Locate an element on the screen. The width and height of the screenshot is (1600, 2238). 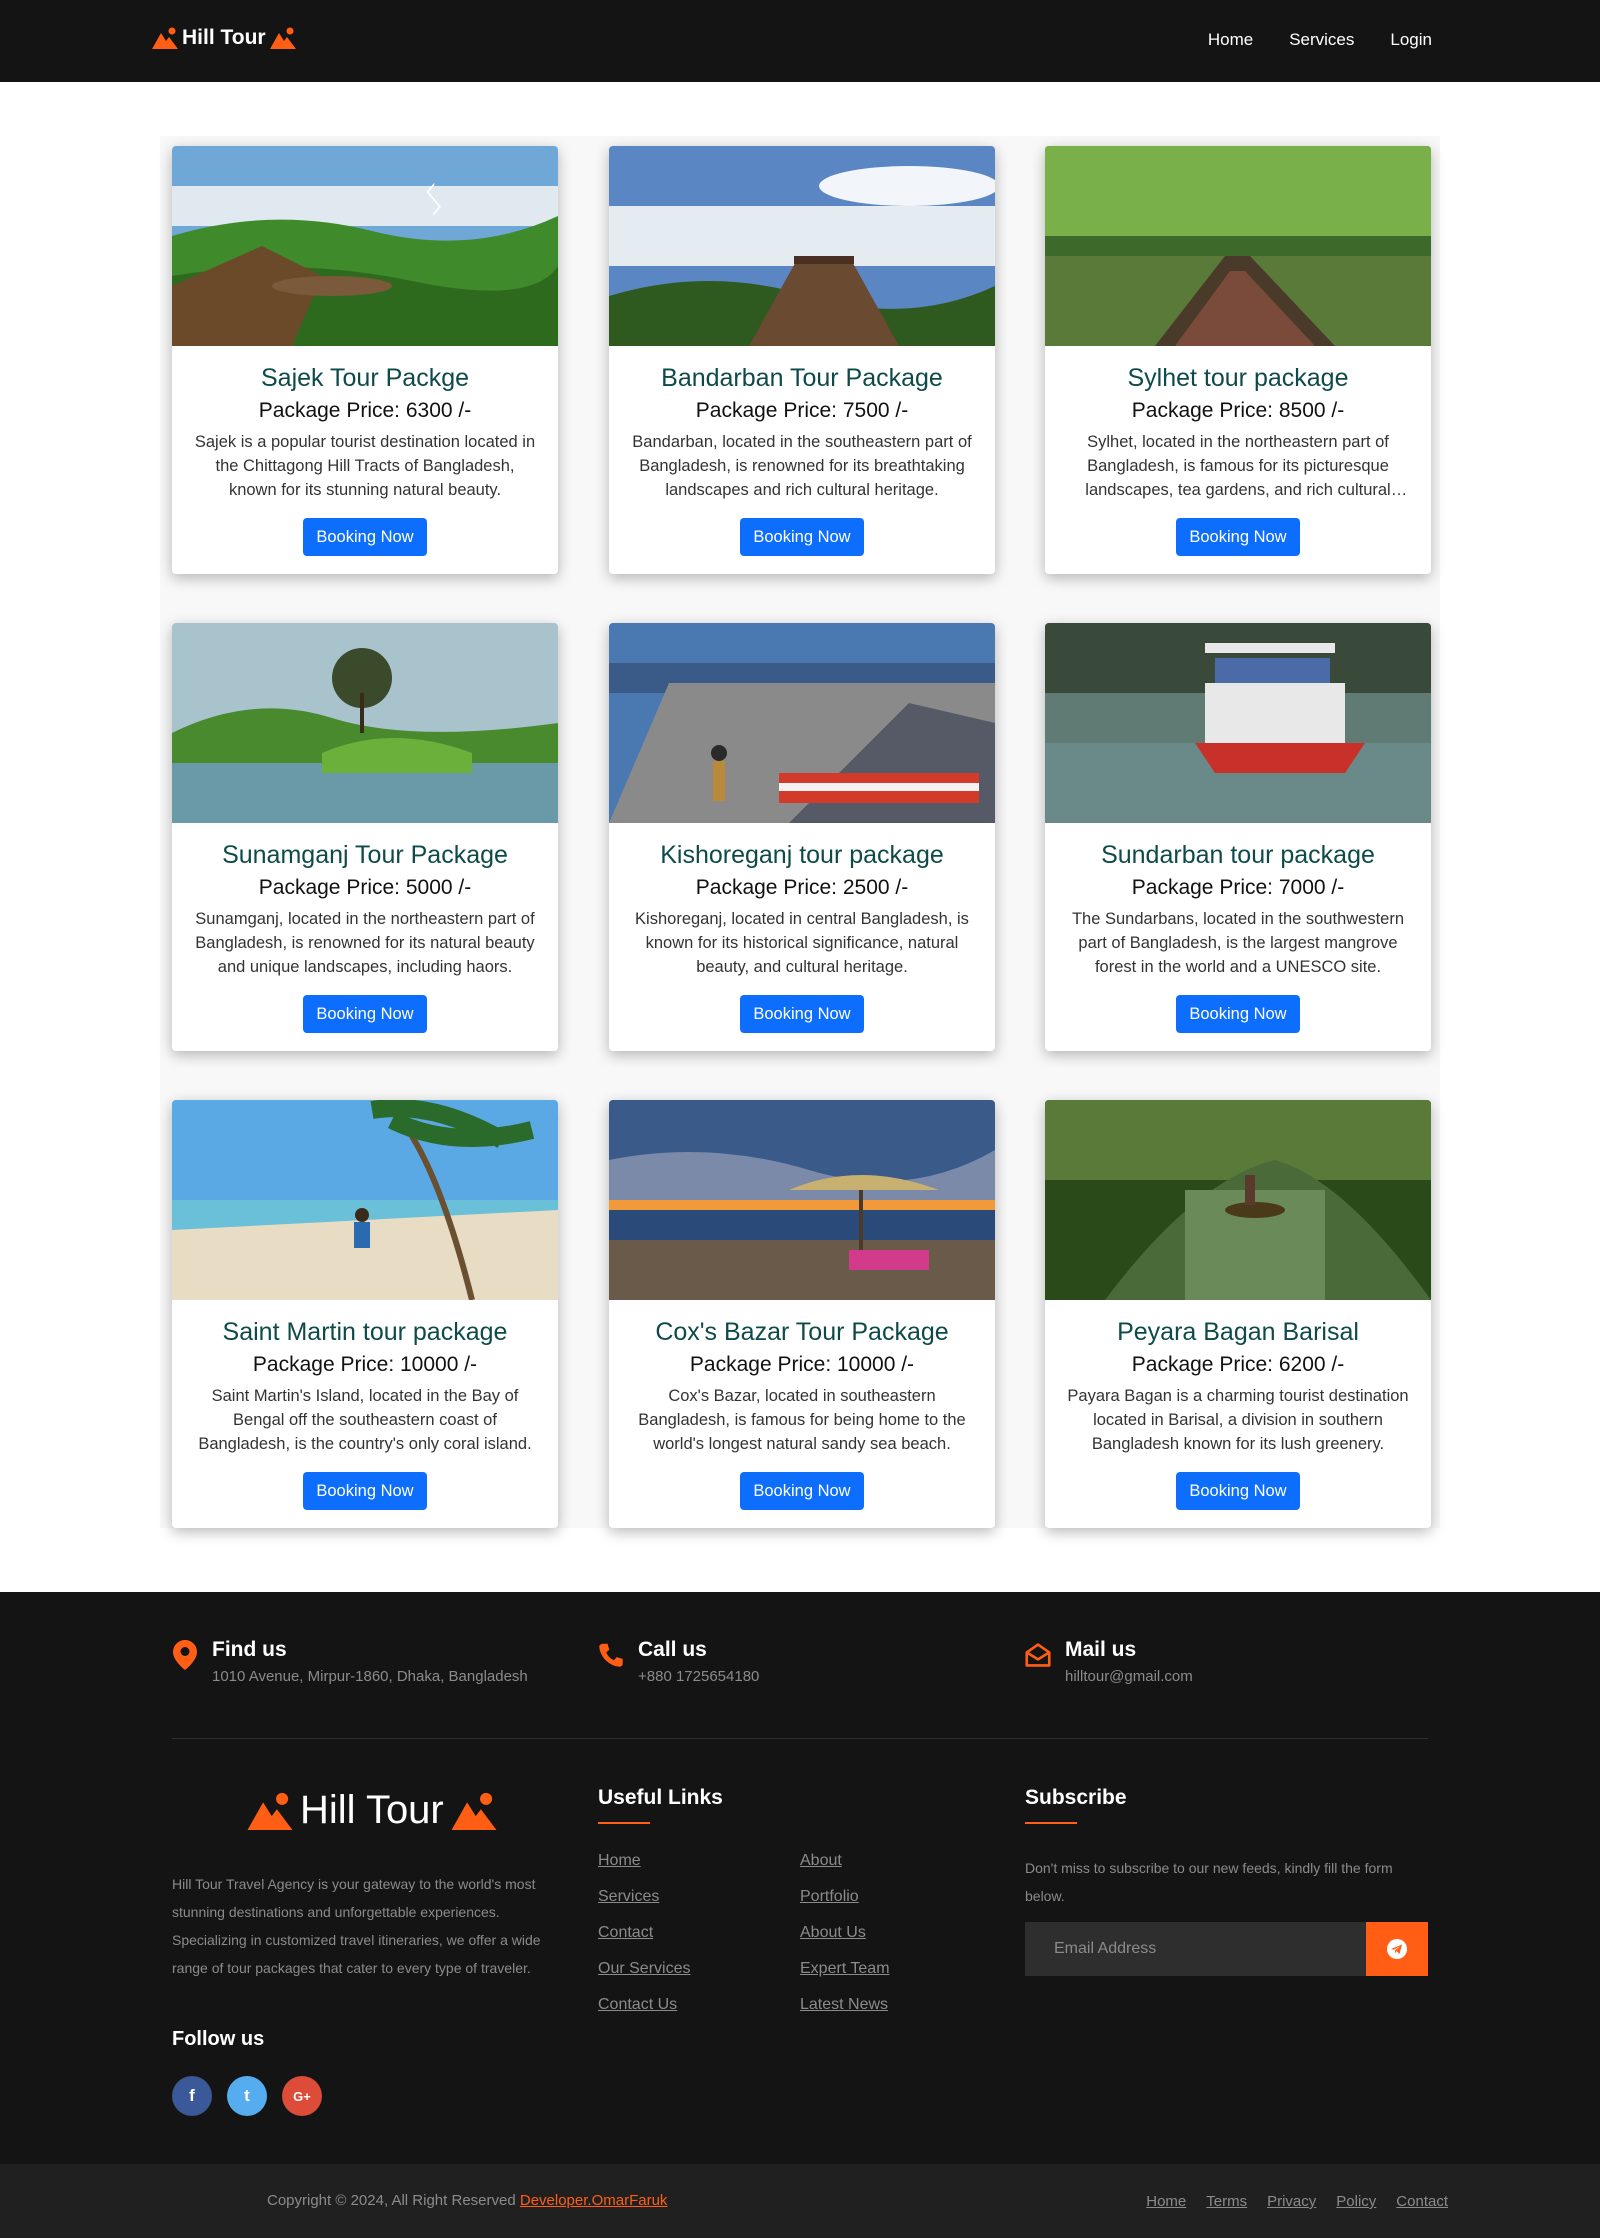
nav-link-services: Services is located at coordinates (1321, 40).